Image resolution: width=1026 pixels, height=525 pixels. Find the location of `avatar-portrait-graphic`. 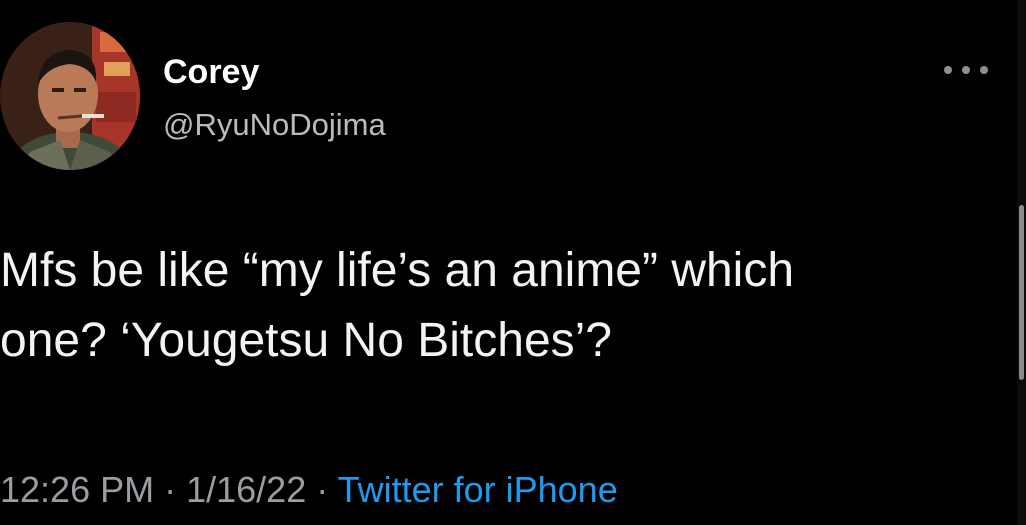

avatar-portrait-graphic is located at coordinates (70, 96).